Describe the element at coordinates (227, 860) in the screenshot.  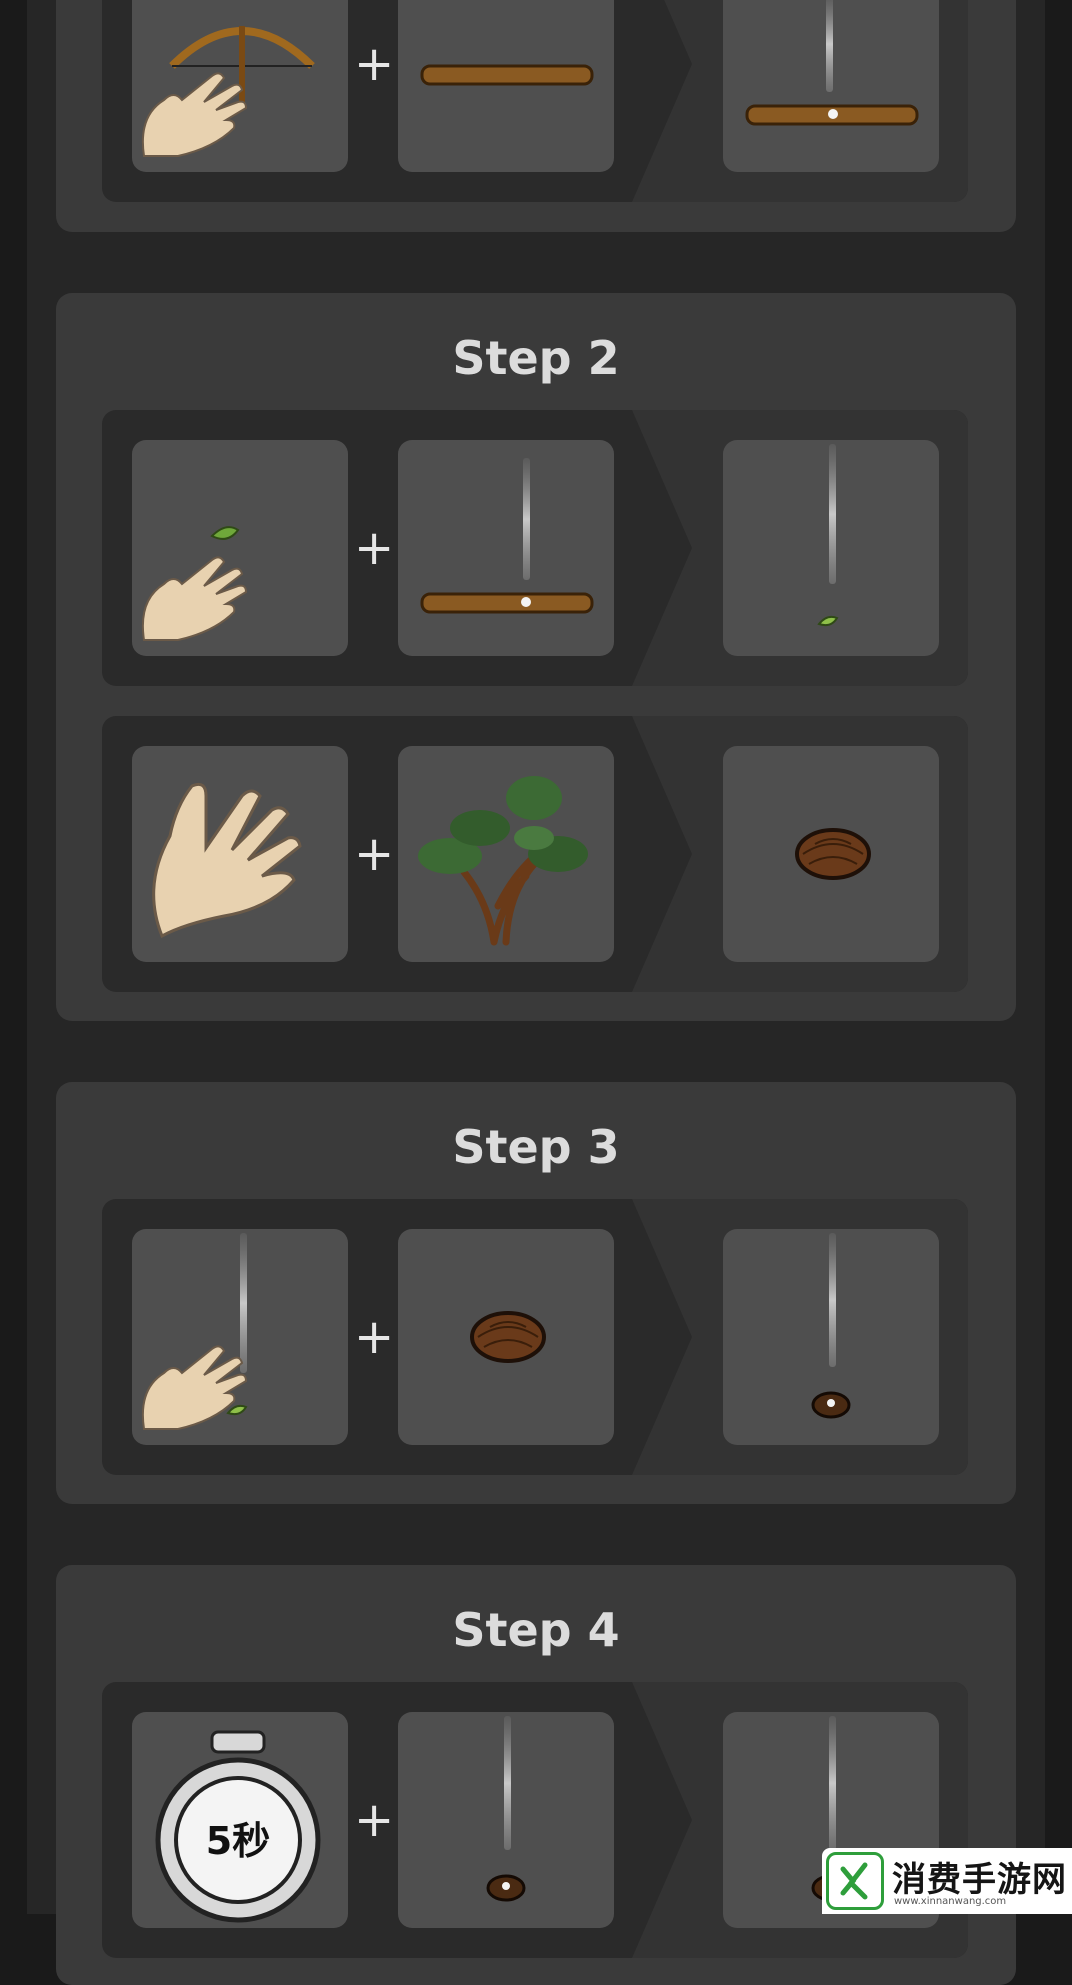
I see `open-hand-icon` at that location.